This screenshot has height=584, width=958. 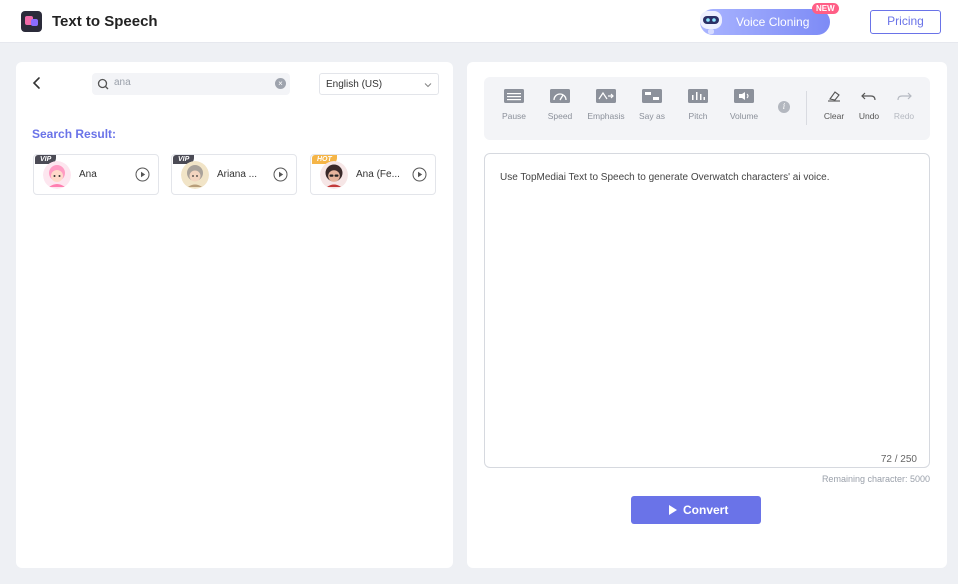 I want to click on voice-cloning-button: Voice Cloning, so click(x=765, y=22).